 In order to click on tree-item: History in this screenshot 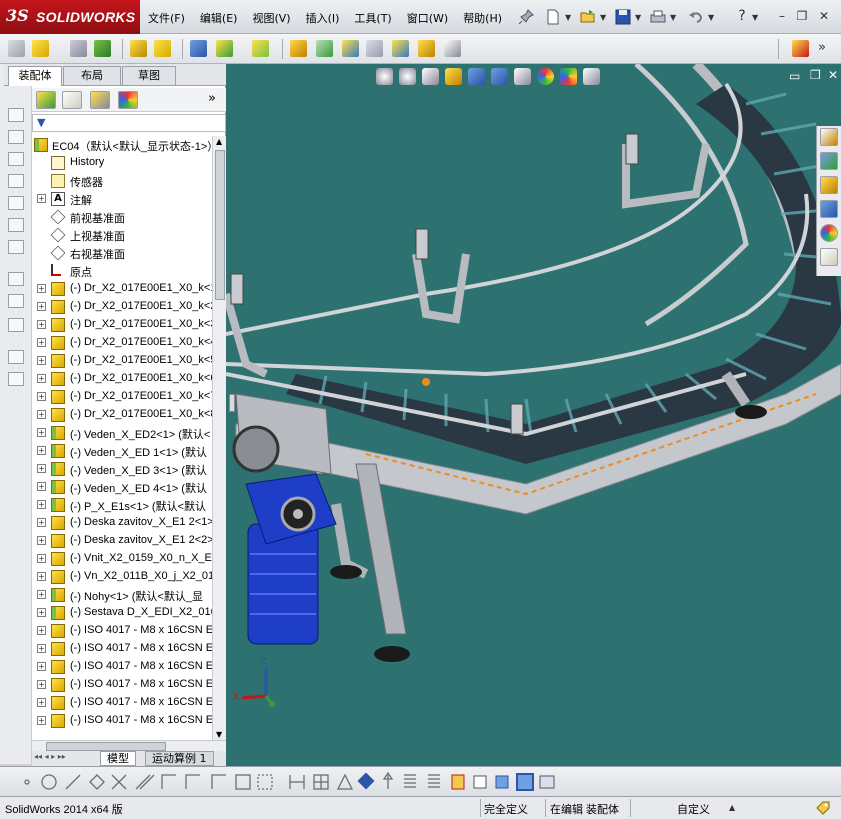, I will do `click(122, 163)`.